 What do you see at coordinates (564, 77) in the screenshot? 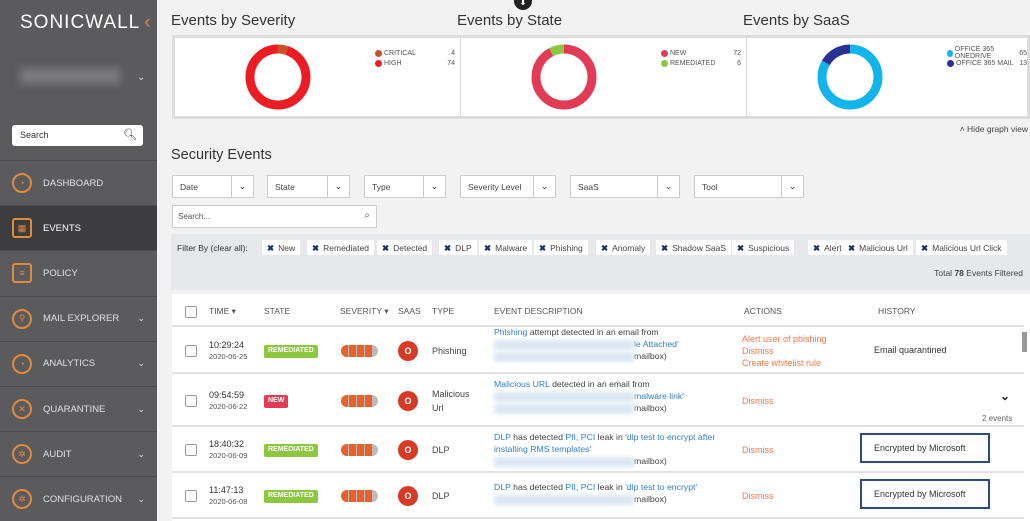
I see `donut-slice-new` at bounding box center [564, 77].